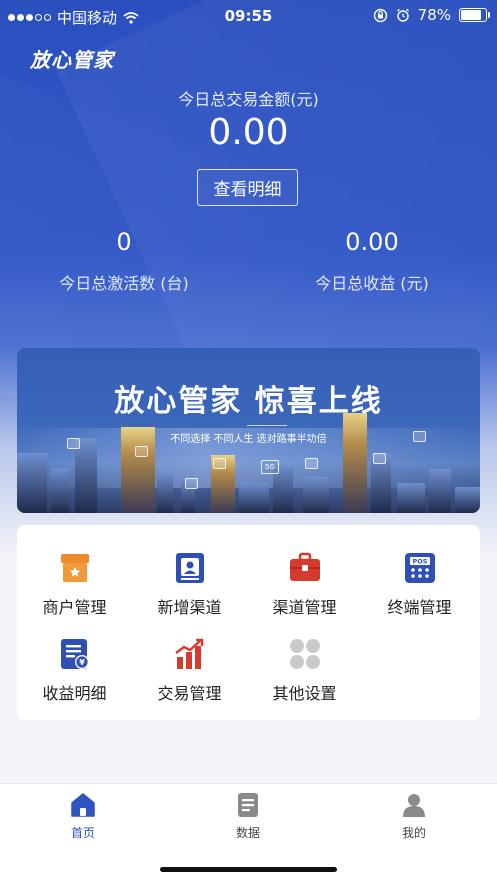 The height and width of the screenshot is (884, 497). Describe the element at coordinates (474, 15) in the screenshot. I see `battery-icon` at that location.